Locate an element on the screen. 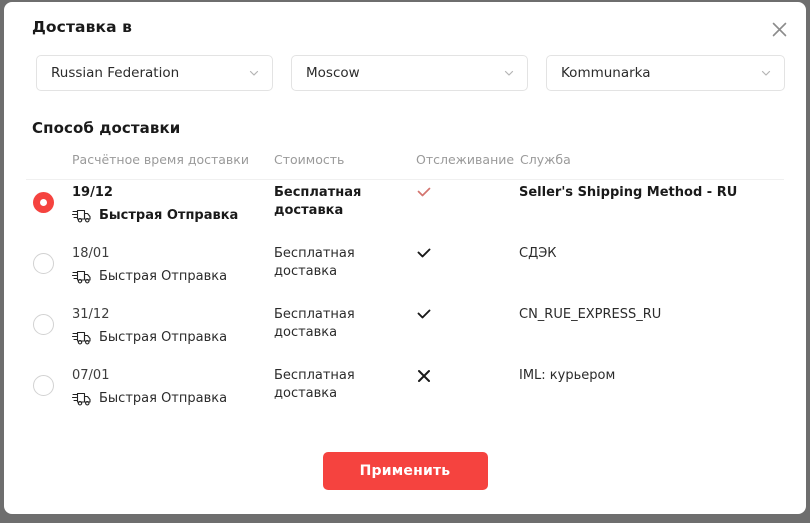 The width and height of the screenshot is (810, 523). close-button is located at coordinates (779, 29).